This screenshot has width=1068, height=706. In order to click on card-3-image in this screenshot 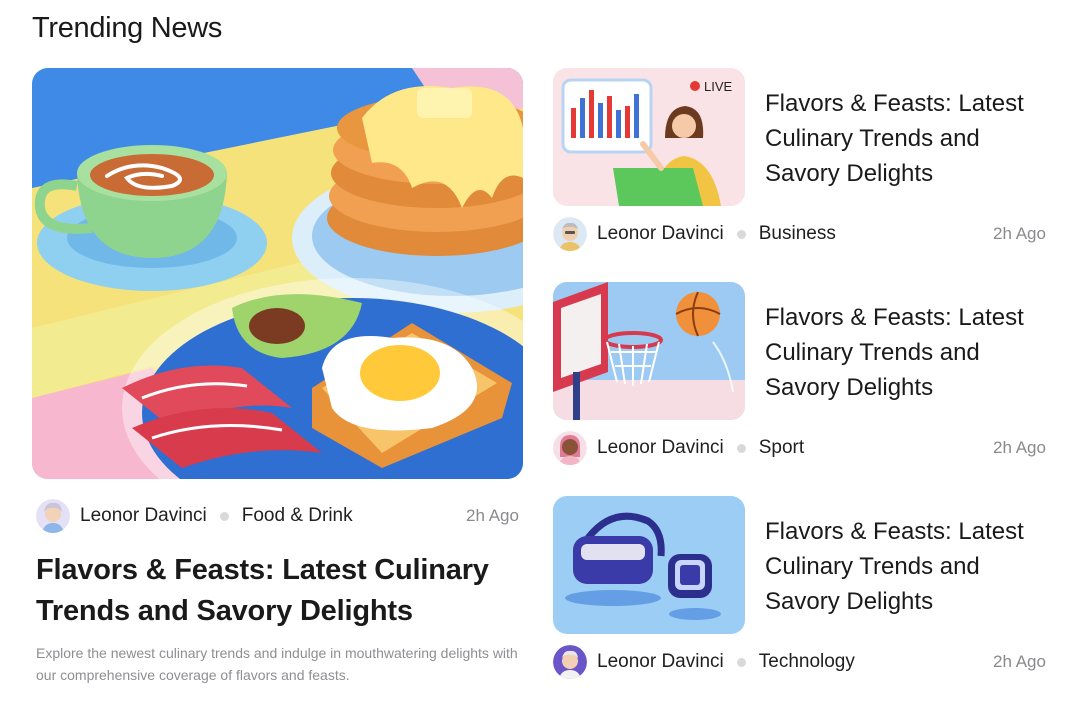, I will do `click(649, 565)`.